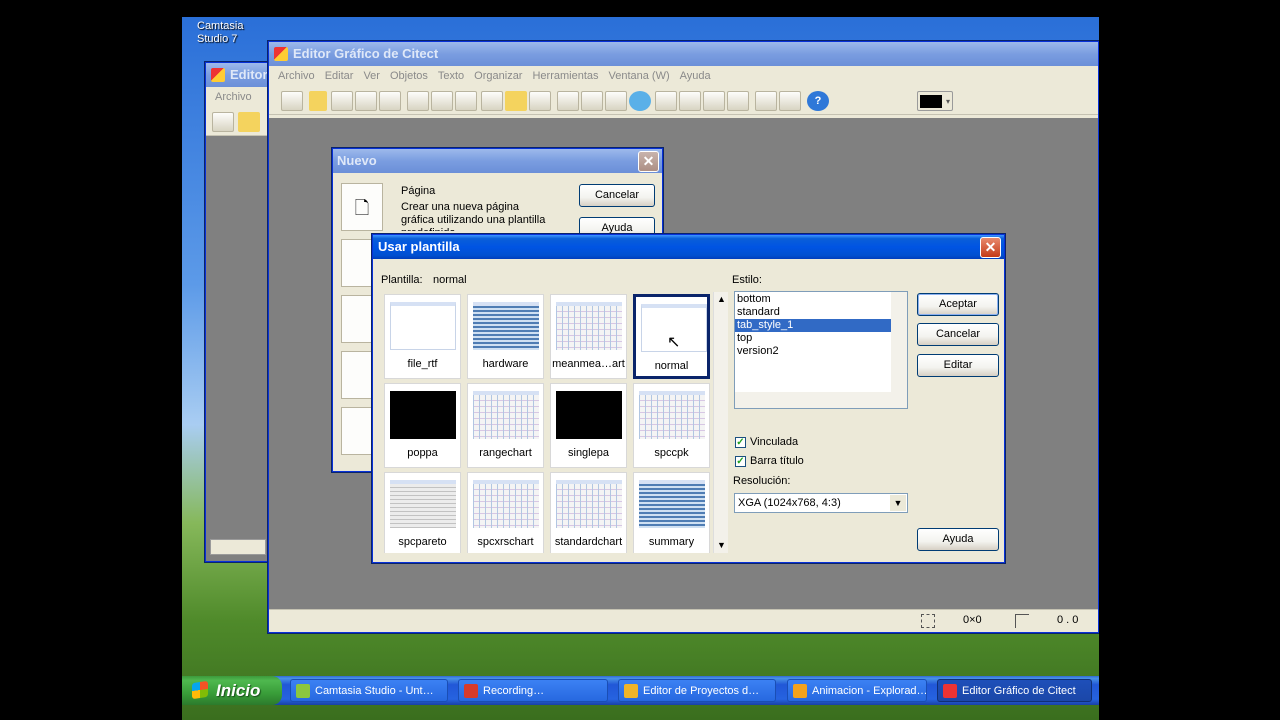  Describe the element at coordinates (813, 312) in the screenshot. I see `style-list-item: standard` at that location.